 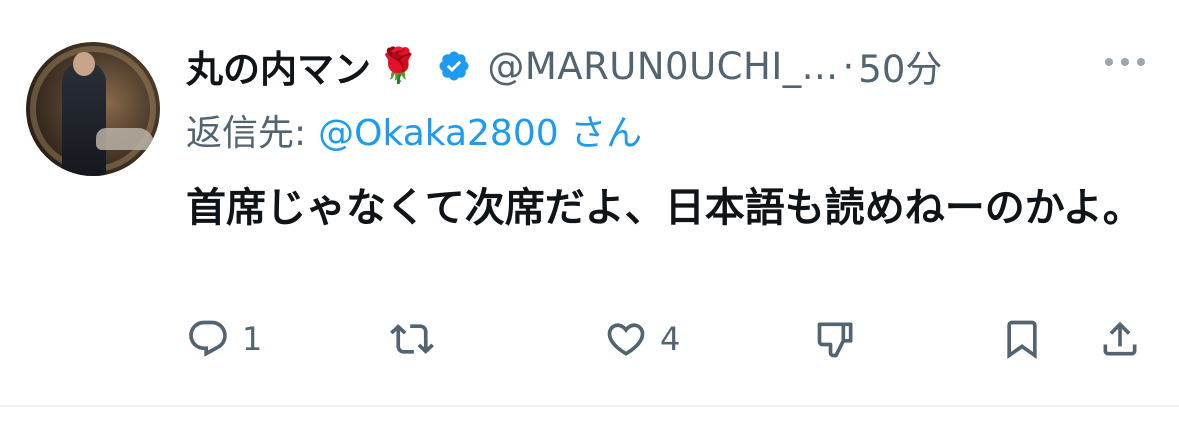 What do you see at coordinates (626, 339) in the screenshot?
I see `heart-icon` at bounding box center [626, 339].